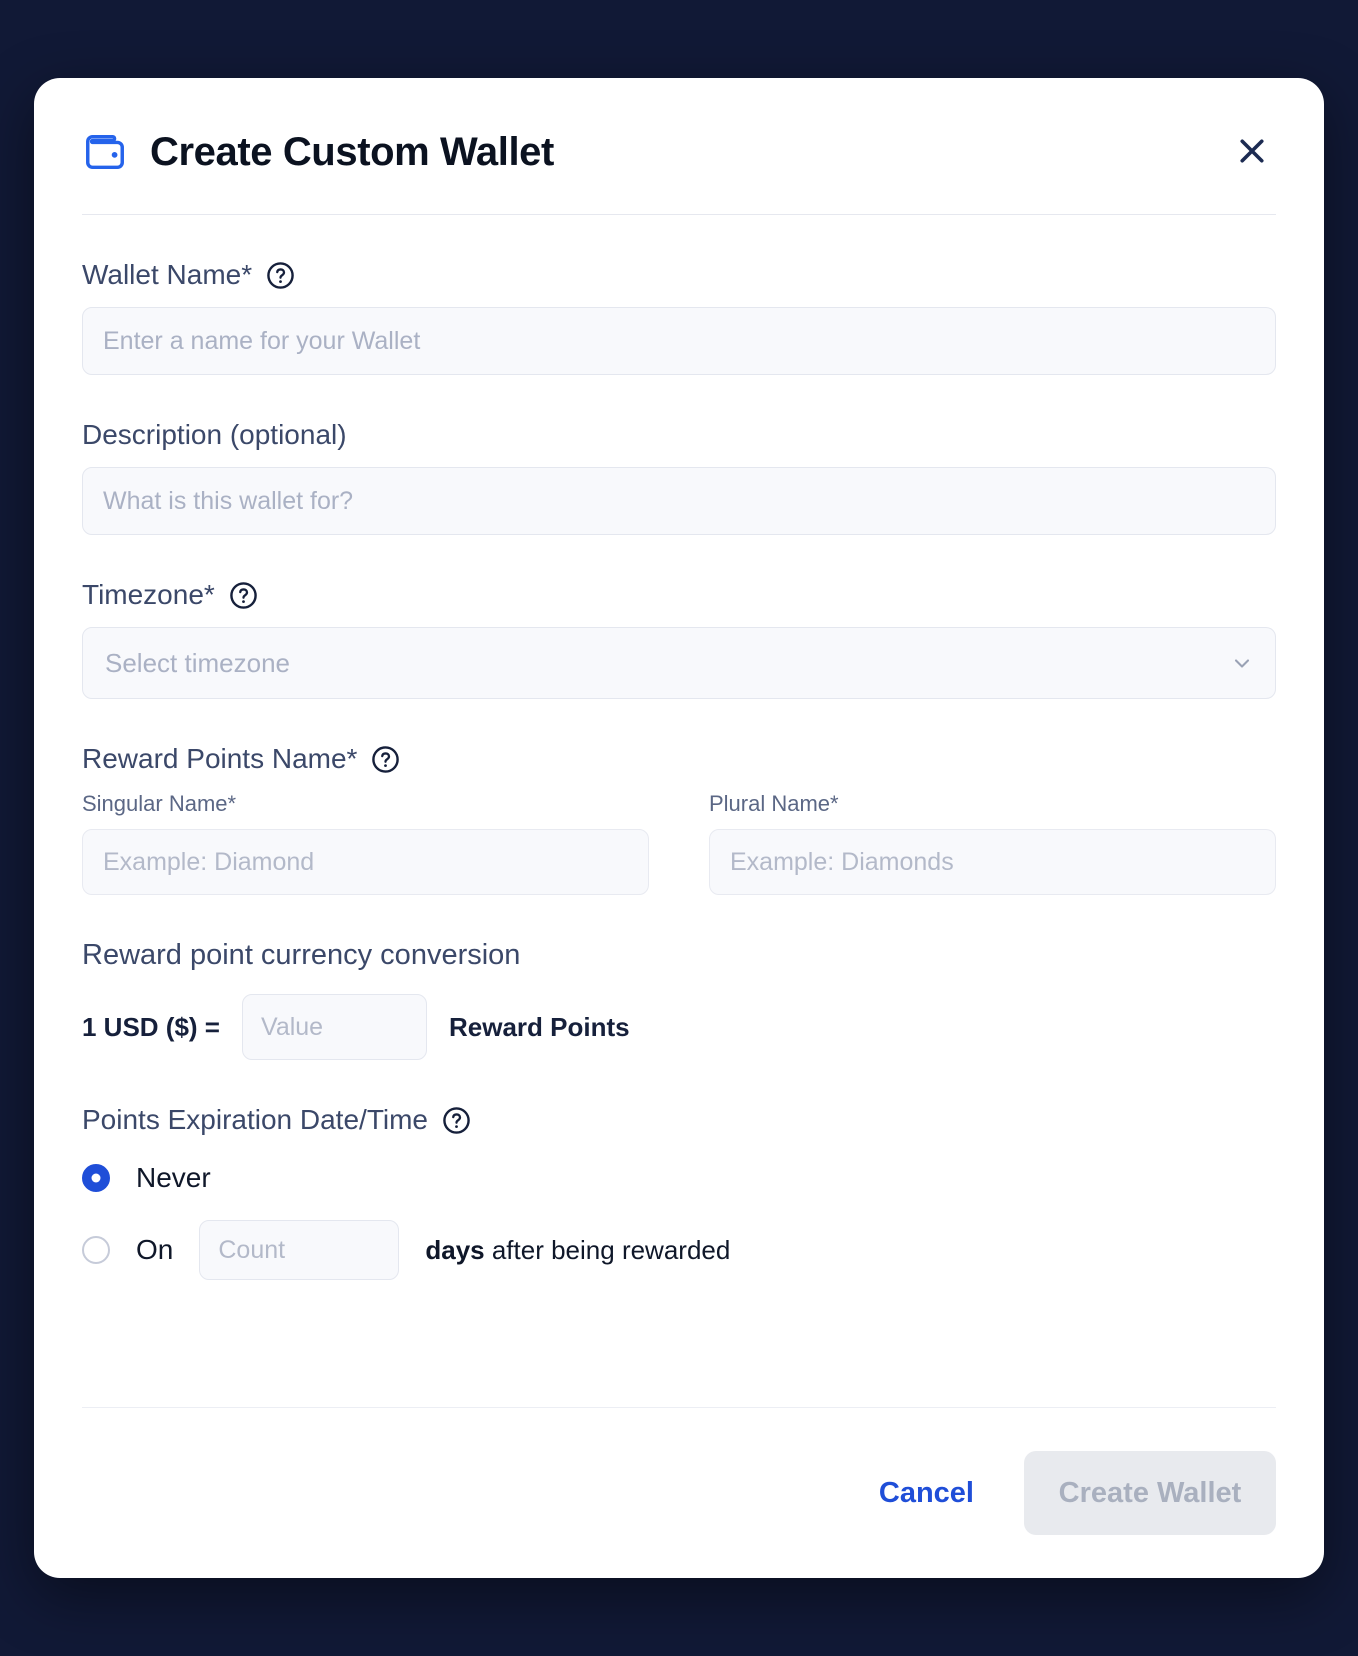  What do you see at coordinates (607, 1249) in the screenshot?
I see `expiration-days-rest: after being rewarded` at bounding box center [607, 1249].